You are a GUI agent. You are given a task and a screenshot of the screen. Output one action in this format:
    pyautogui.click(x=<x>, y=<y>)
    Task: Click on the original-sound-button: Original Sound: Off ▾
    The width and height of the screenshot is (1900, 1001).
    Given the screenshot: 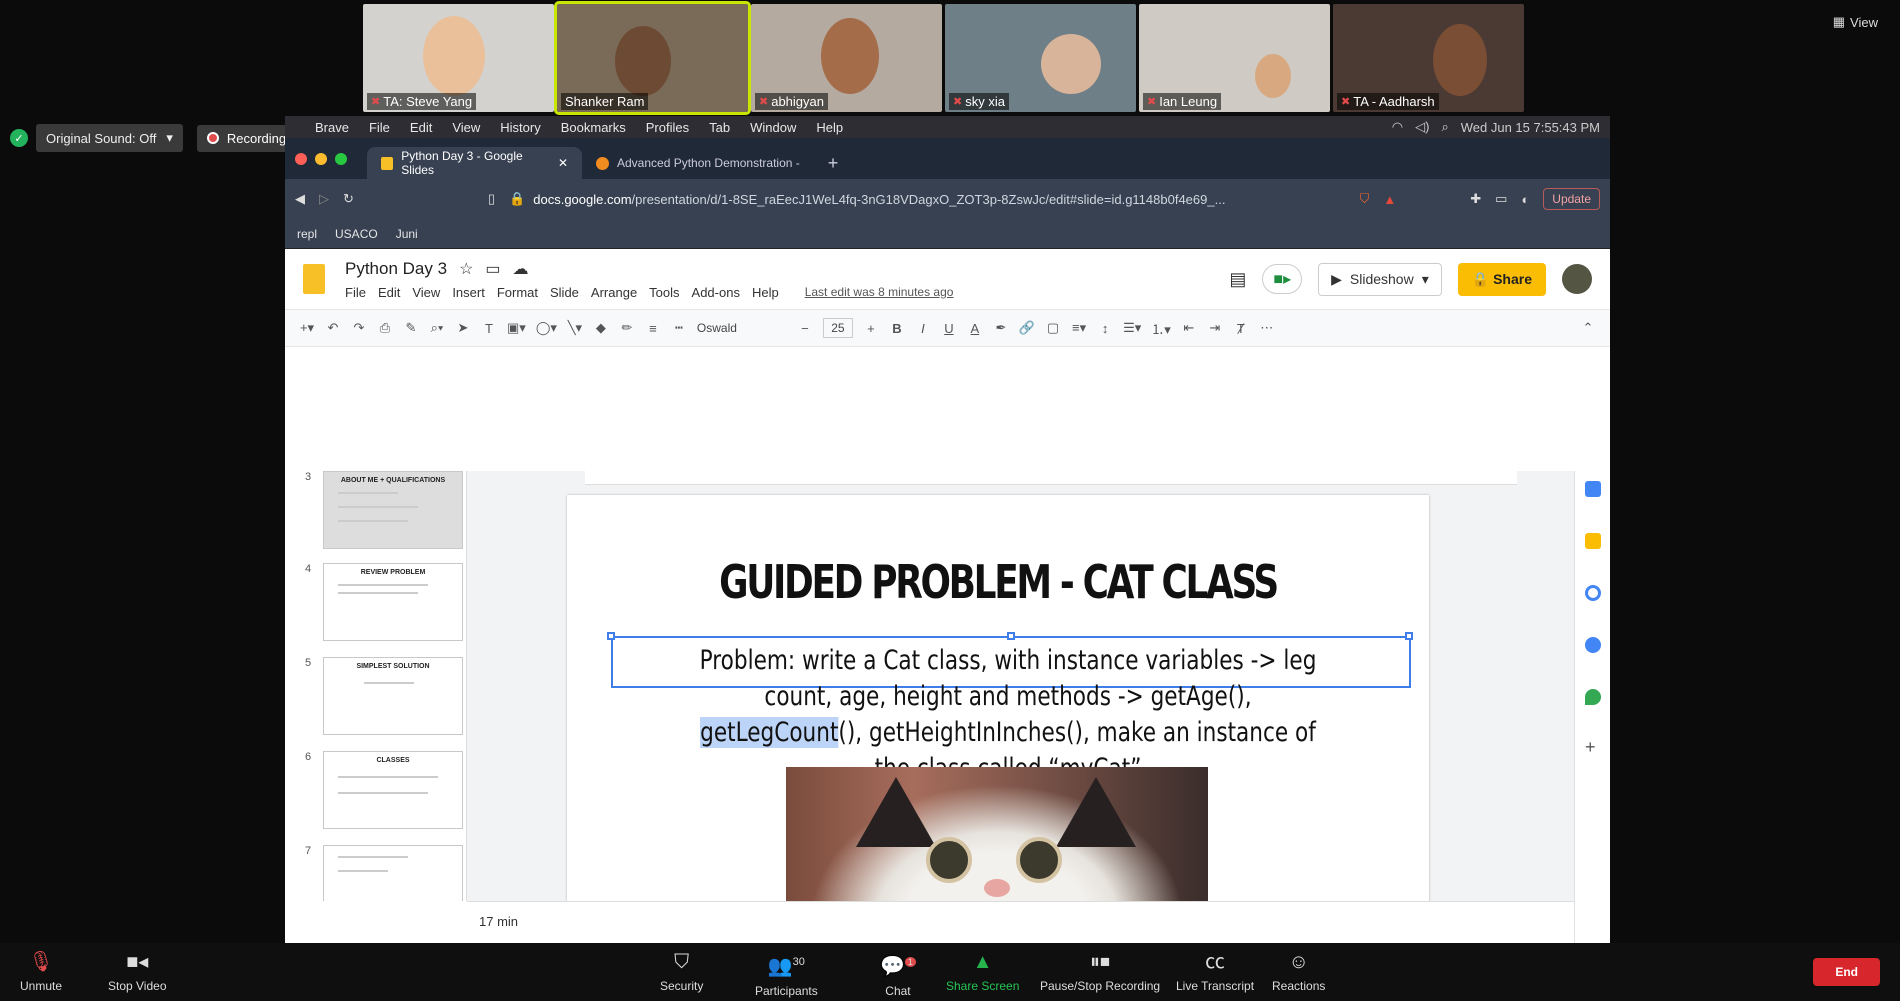 What is the action you would take?
    pyautogui.click(x=109, y=138)
    